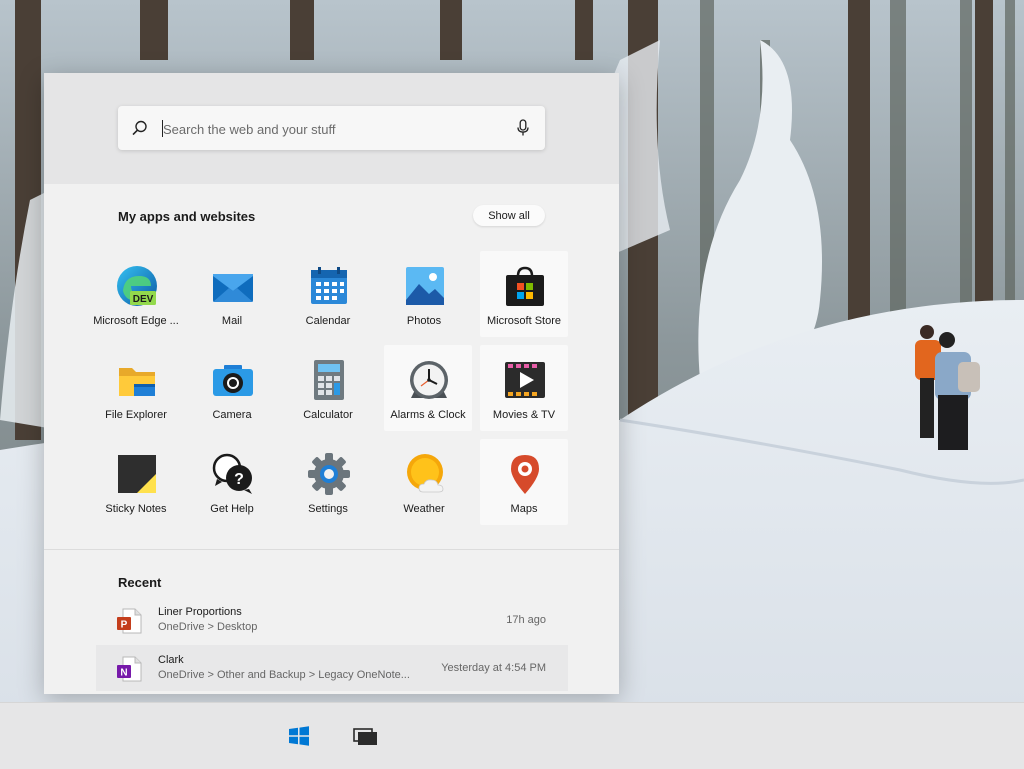 The width and height of the screenshot is (1024, 769). I want to click on app-tile-label: Microsoft Store, so click(524, 321).